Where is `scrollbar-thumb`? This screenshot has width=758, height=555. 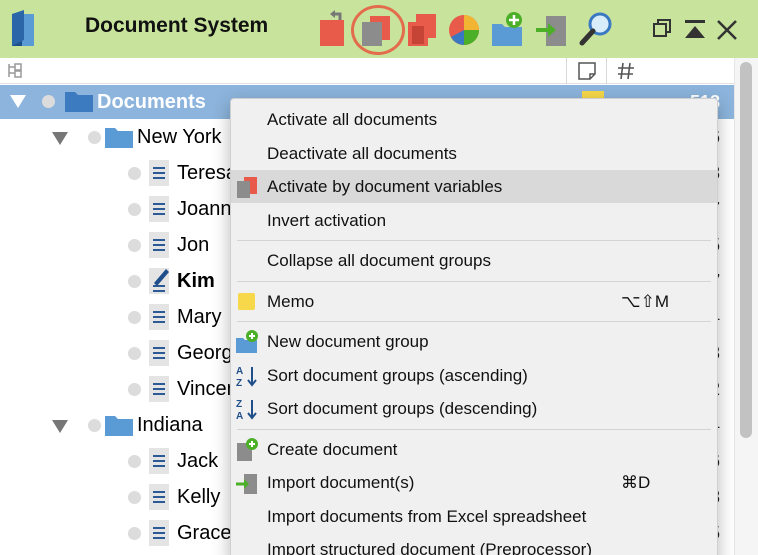
scrollbar-thumb is located at coordinates (746, 250).